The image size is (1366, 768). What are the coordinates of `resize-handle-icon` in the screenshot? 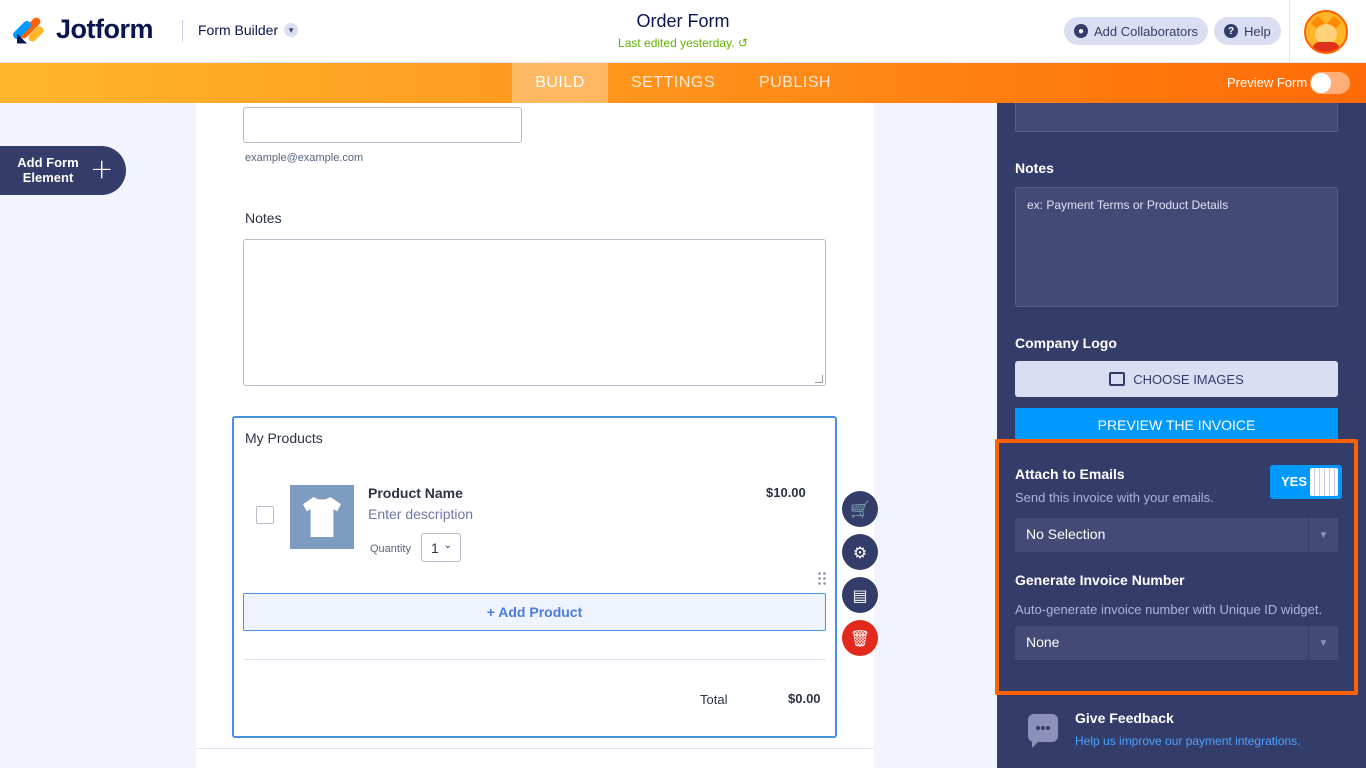 It's located at (819, 379).